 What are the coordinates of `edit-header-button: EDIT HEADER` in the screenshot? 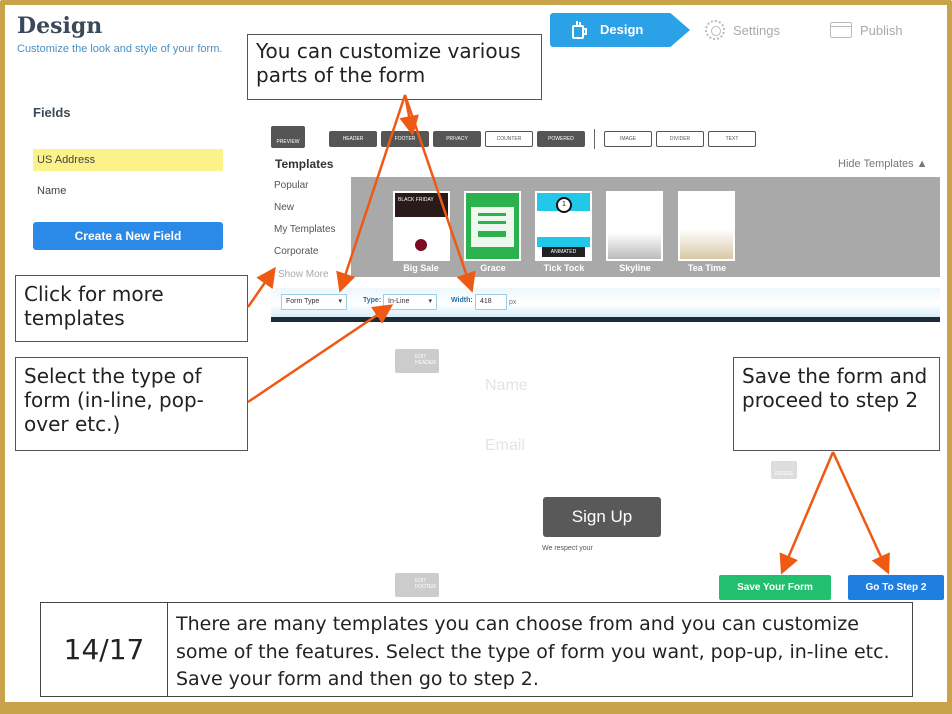 It's located at (417, 361).